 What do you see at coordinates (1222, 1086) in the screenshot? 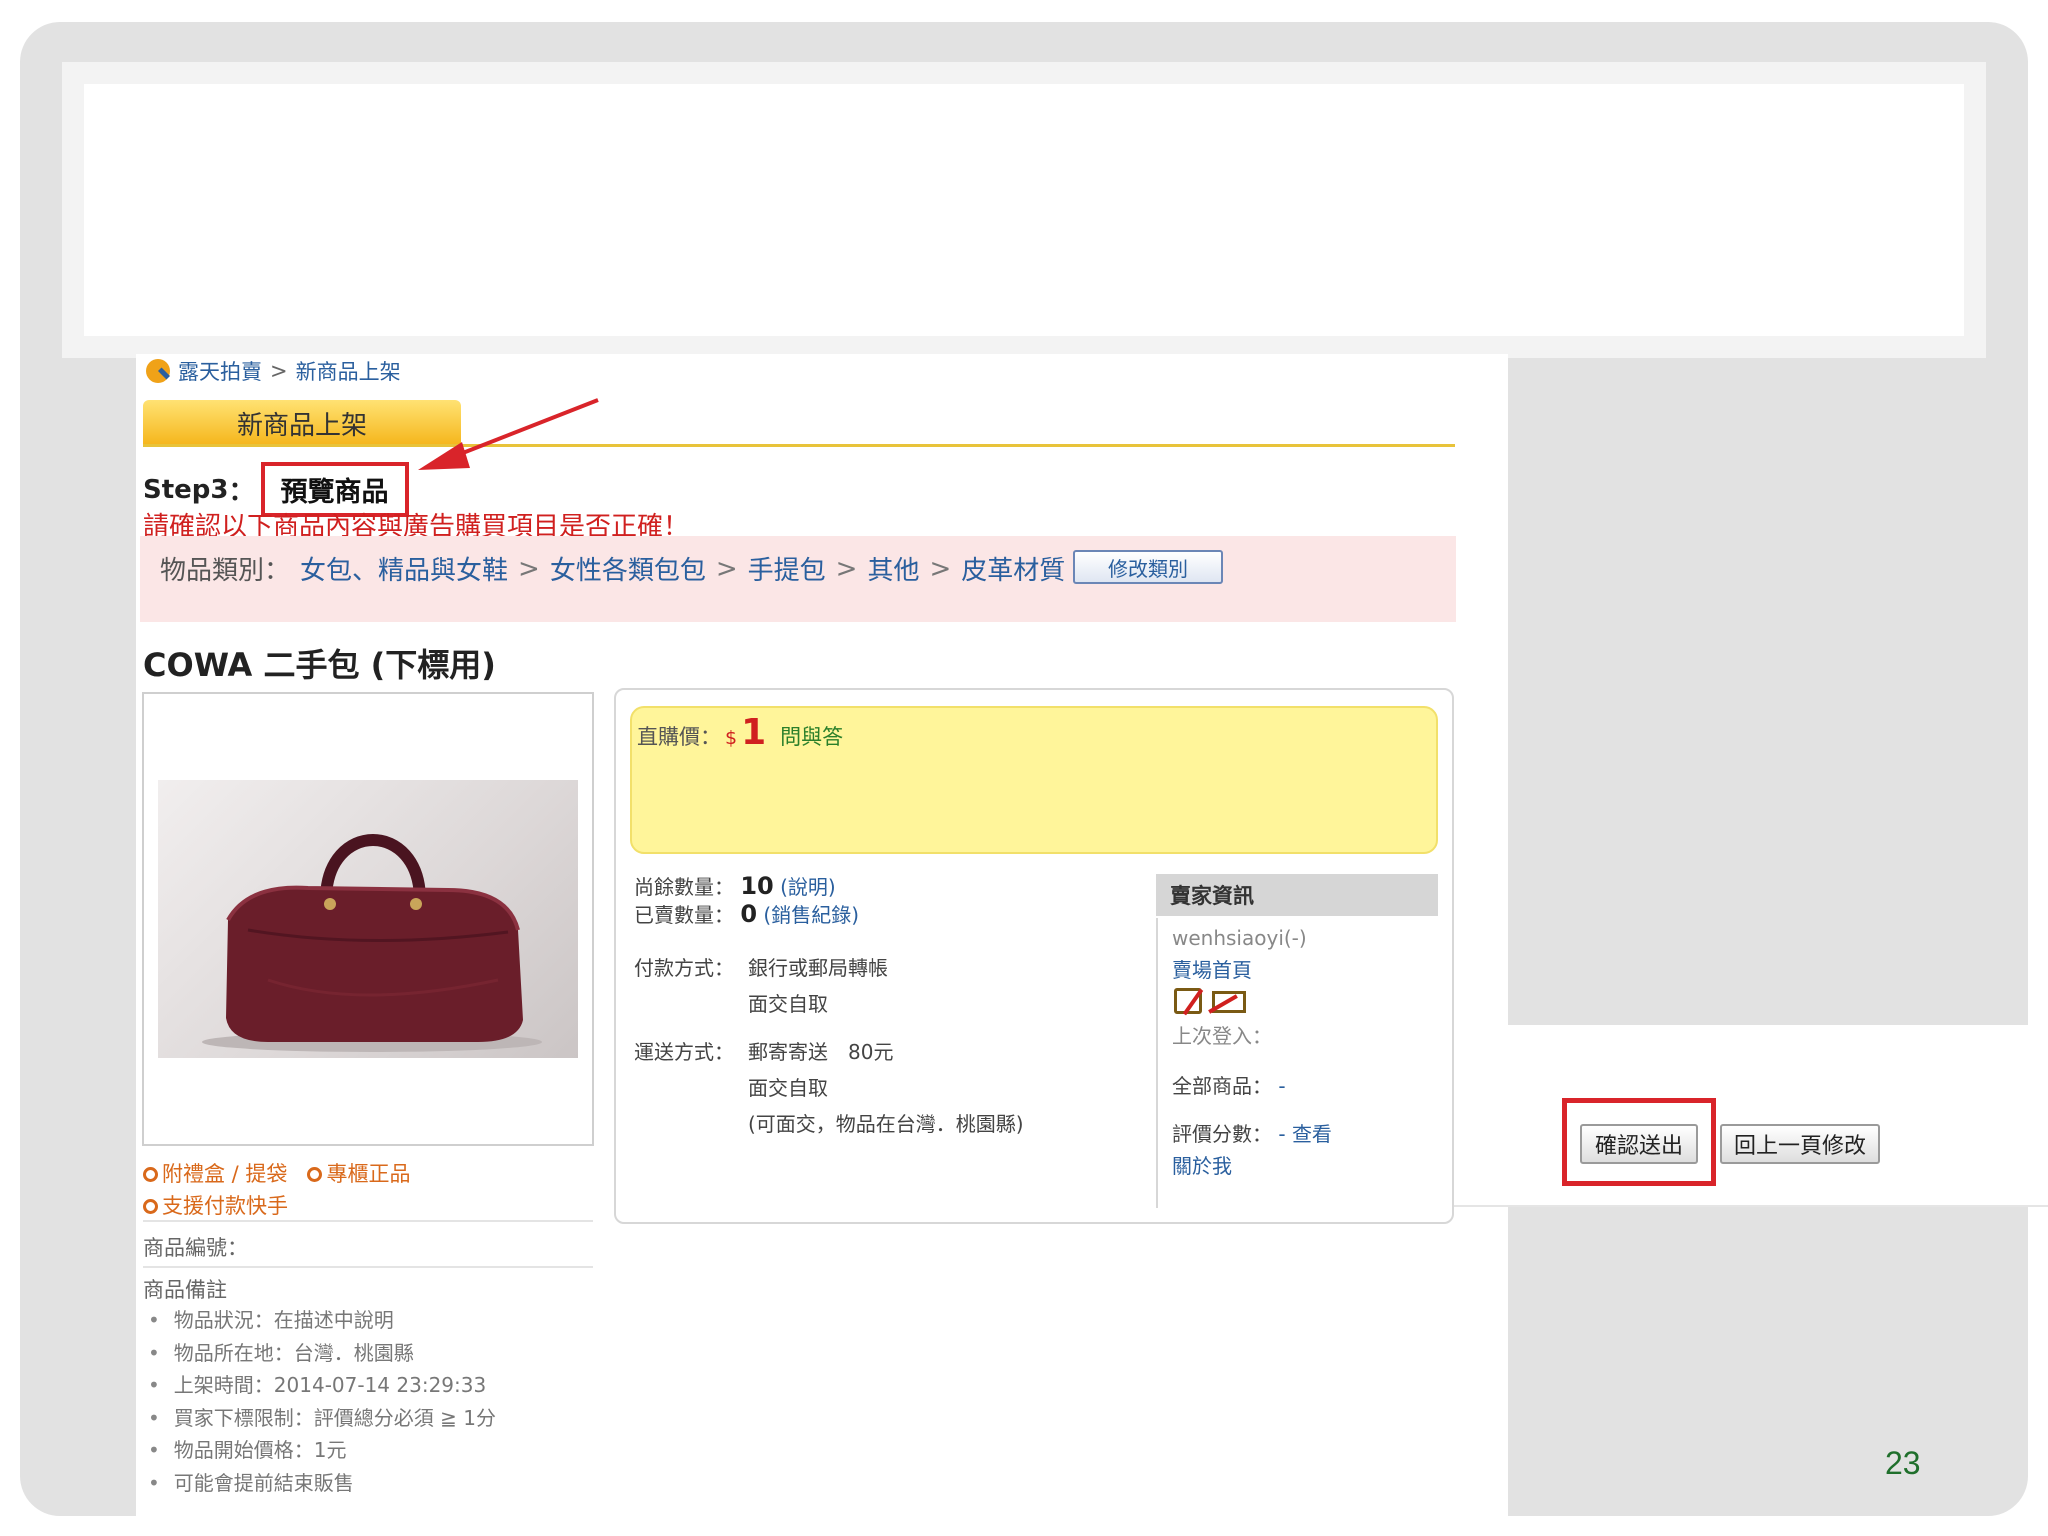
I see `all-items-label: 全部商品：` at bounding box center [1222, 1086].